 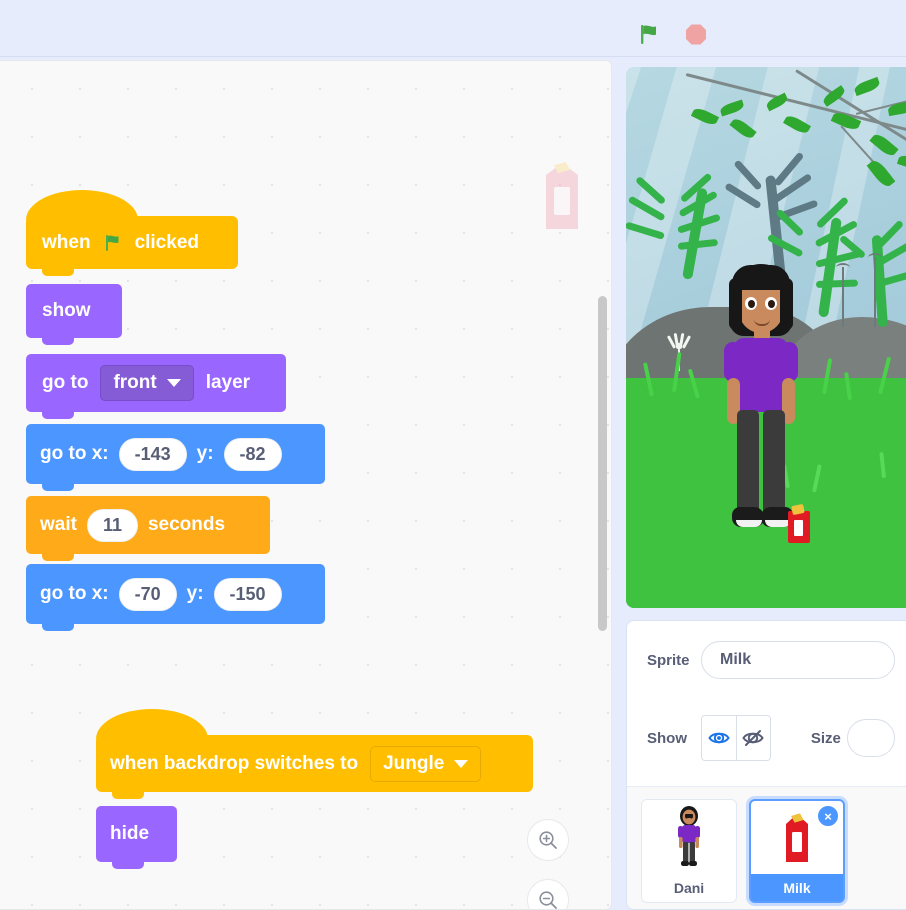 What do you see at coordinates (798, 660) in the screenshot?
I see `sprite-name-input: Milk` at bounding box center [798, 660].